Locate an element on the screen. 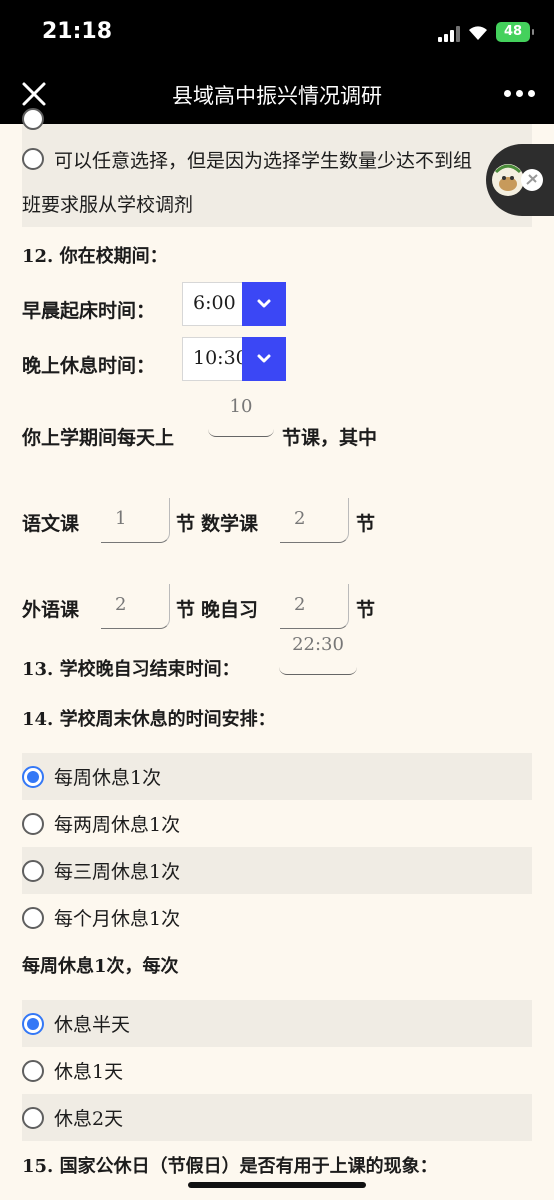 This screenshot has width=554, height=1200. q12-title: 12. 你在校期间： is located at coordinates (95, 255).